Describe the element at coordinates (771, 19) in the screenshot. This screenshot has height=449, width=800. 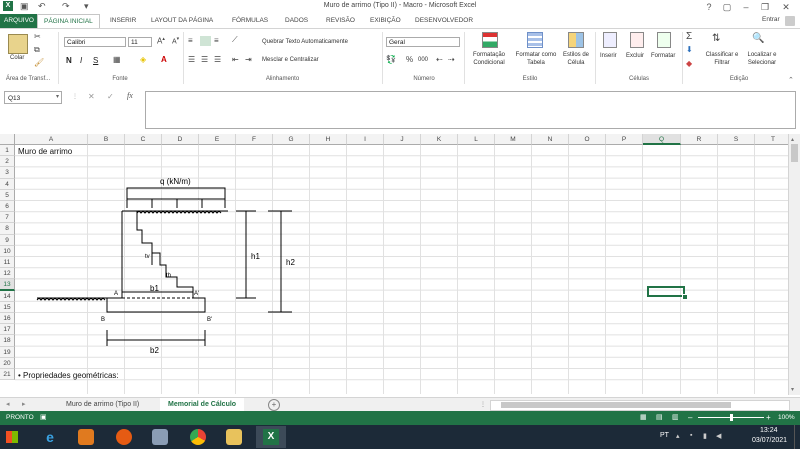
I see `sign-in-link: Entrar` at that location.